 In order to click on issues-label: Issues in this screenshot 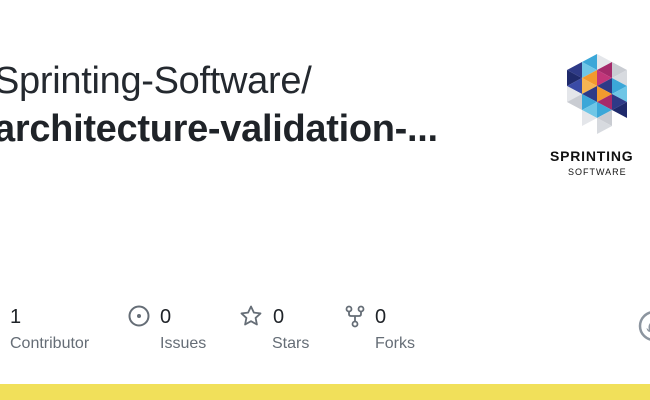, I will do `click(183, 343)`.